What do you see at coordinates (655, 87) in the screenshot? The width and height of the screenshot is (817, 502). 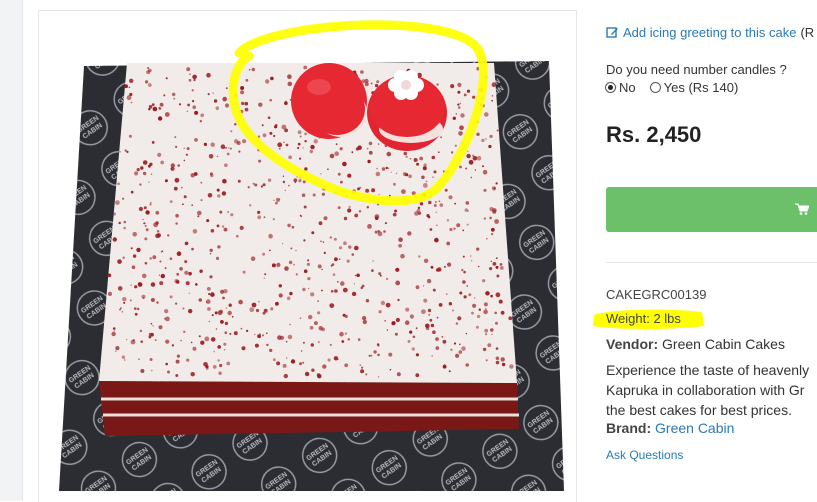 I see `radio-yes` at bounding box center [655, 87].